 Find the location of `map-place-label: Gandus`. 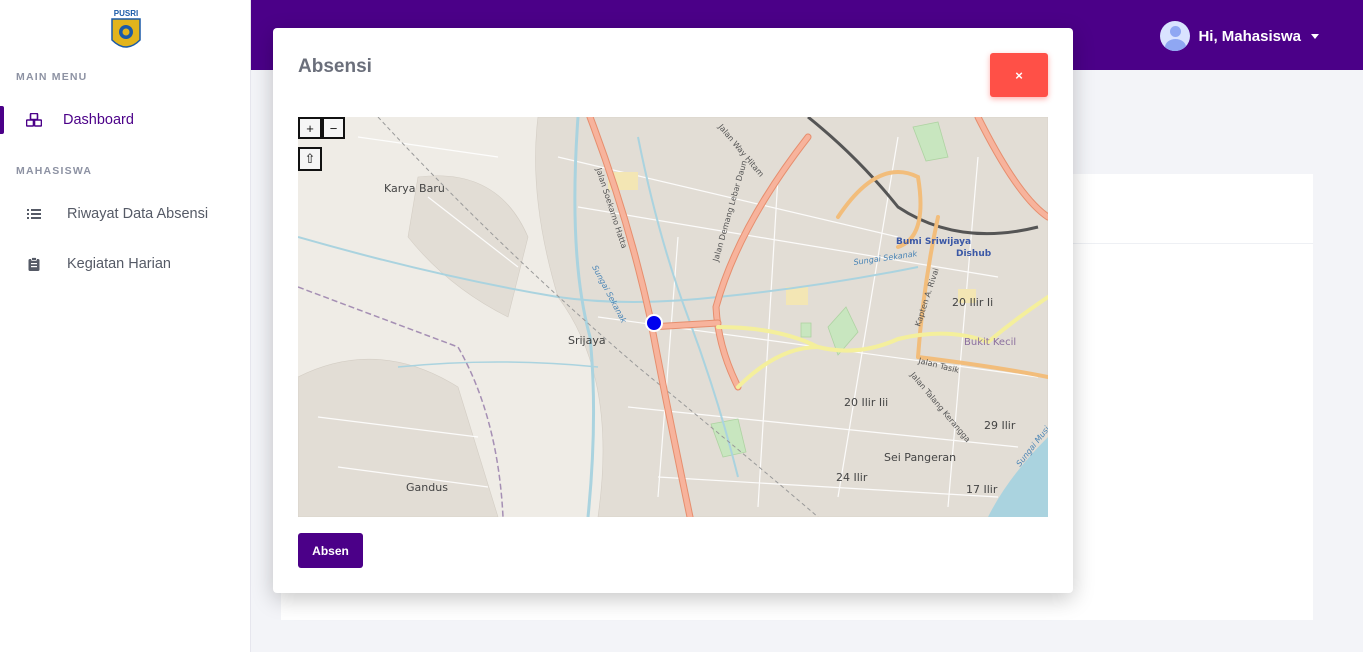

map-place-label: Gandus is located at coordinates (427, 487).